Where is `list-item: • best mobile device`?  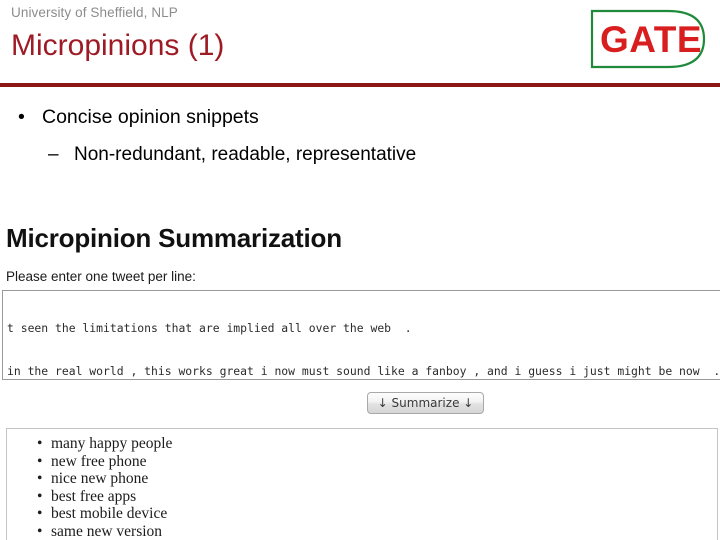
list-item: • best mobile device is located at coordinates (377, 514).